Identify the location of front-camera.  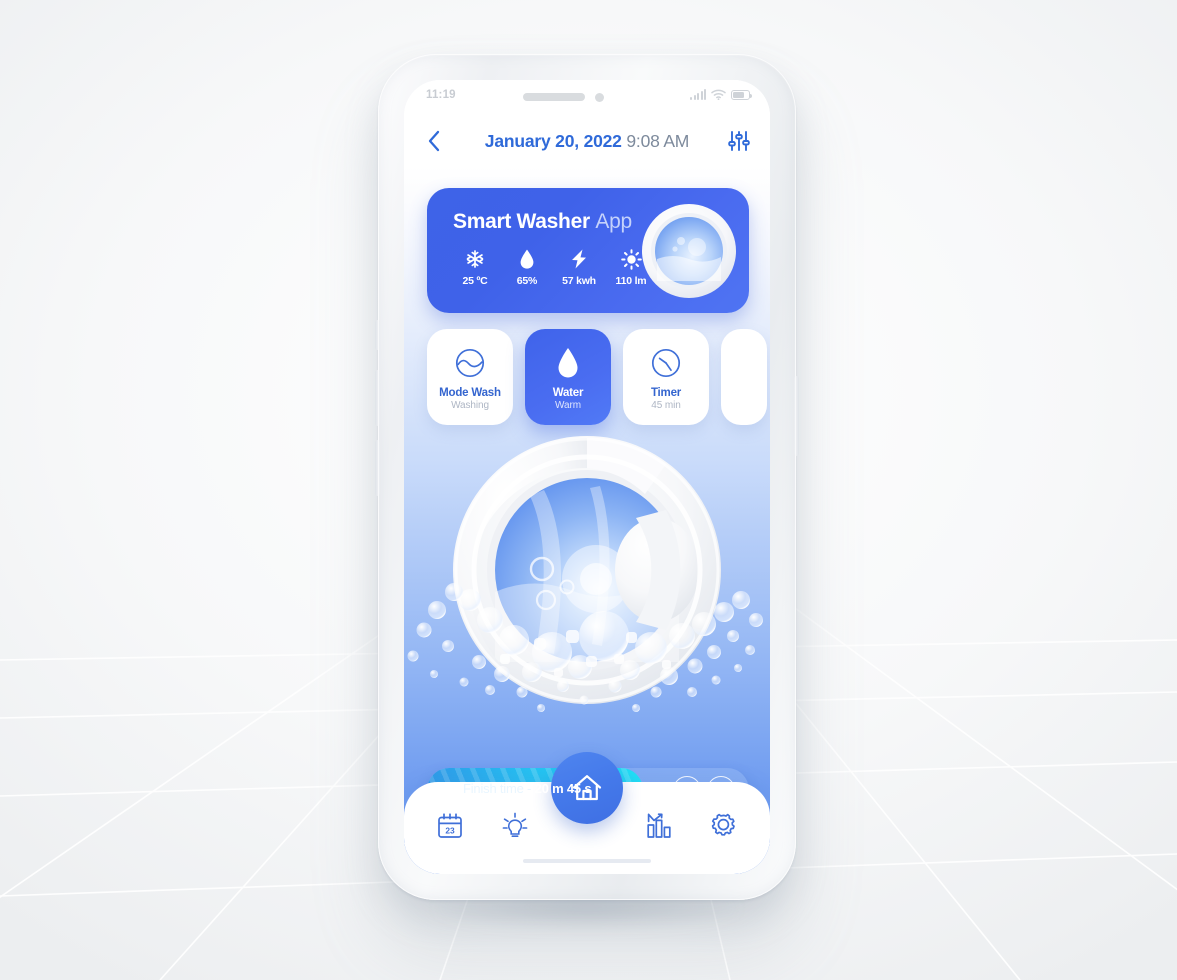
(599, 97).